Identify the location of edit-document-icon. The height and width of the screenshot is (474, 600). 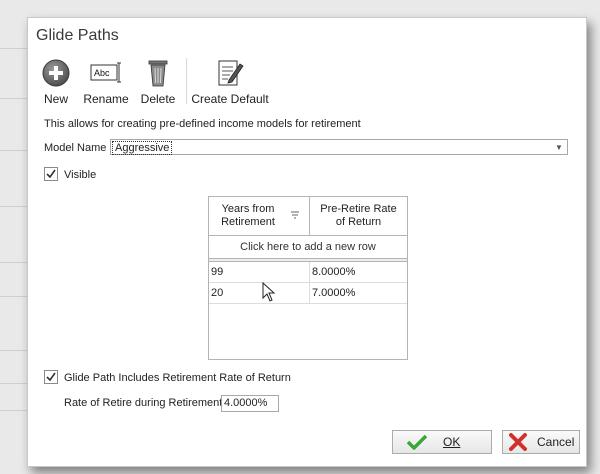
(230, 73).